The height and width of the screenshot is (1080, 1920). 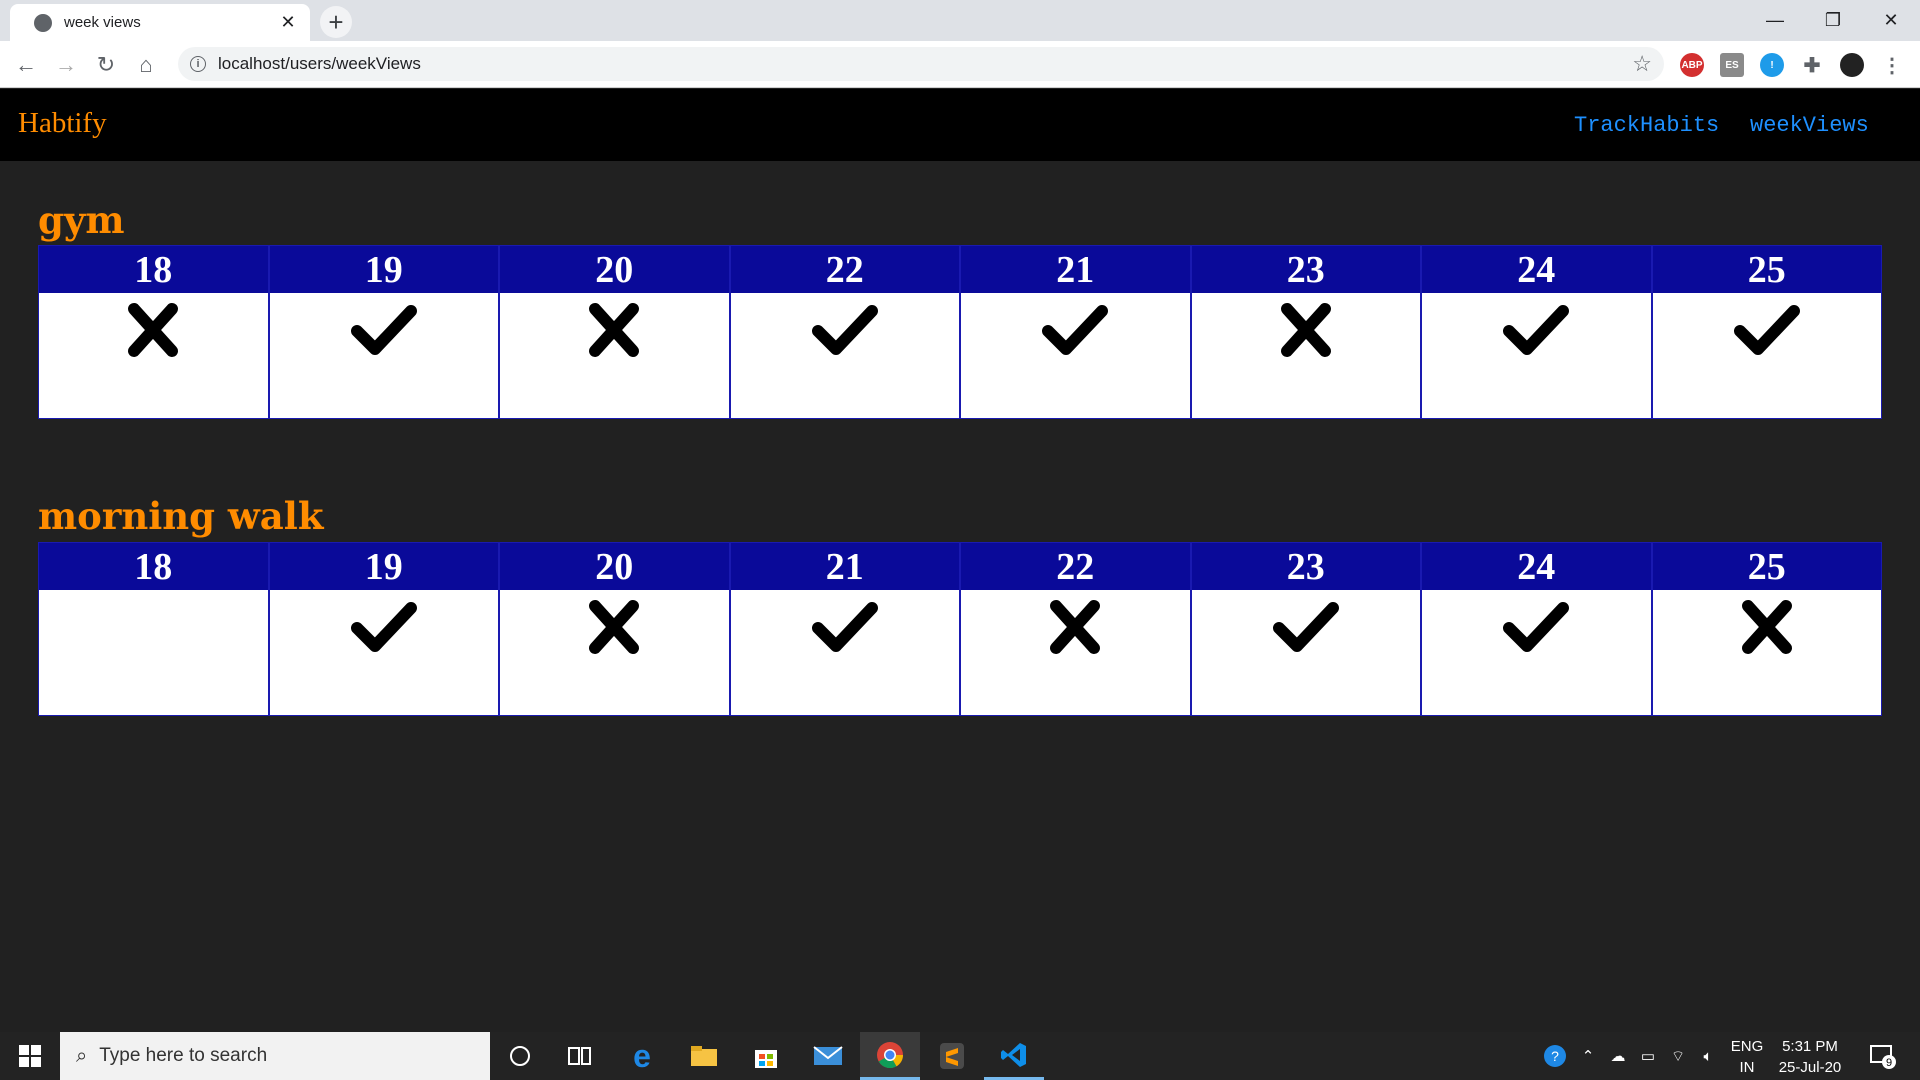 What do you see at coordinates (62, 123) in the screenshot?
I see `brand-logo: Habtify` at bounding box center [62, 123].